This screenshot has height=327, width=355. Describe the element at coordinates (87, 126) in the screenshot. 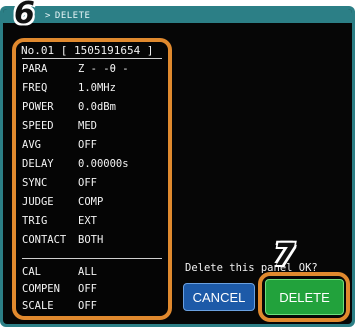

I see `setting-value: MED` at that location.